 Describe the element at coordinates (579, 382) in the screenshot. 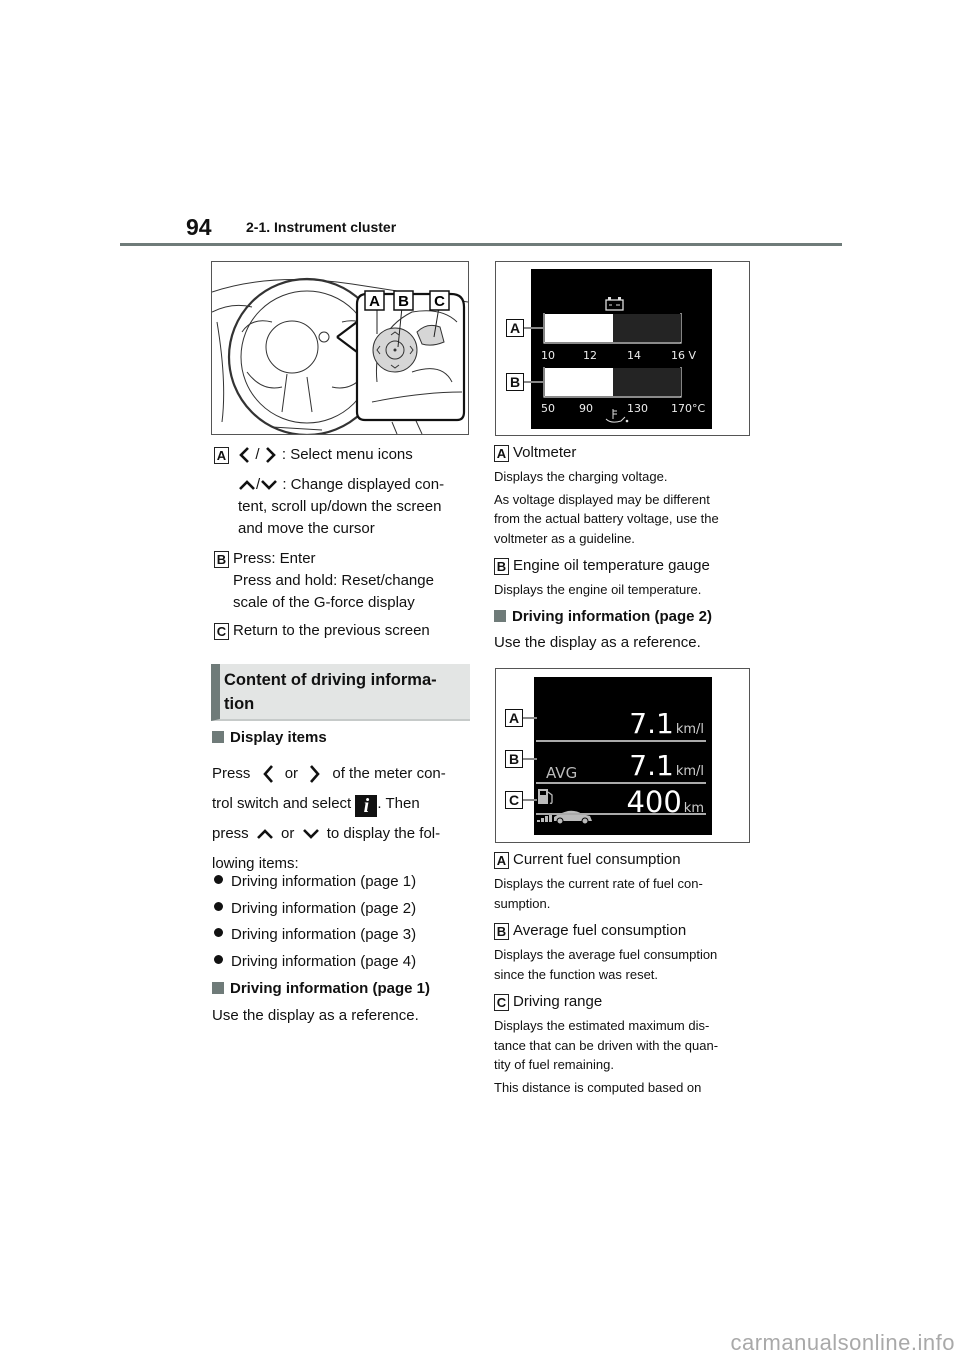

I see `temperature-bar-fill` at that location.